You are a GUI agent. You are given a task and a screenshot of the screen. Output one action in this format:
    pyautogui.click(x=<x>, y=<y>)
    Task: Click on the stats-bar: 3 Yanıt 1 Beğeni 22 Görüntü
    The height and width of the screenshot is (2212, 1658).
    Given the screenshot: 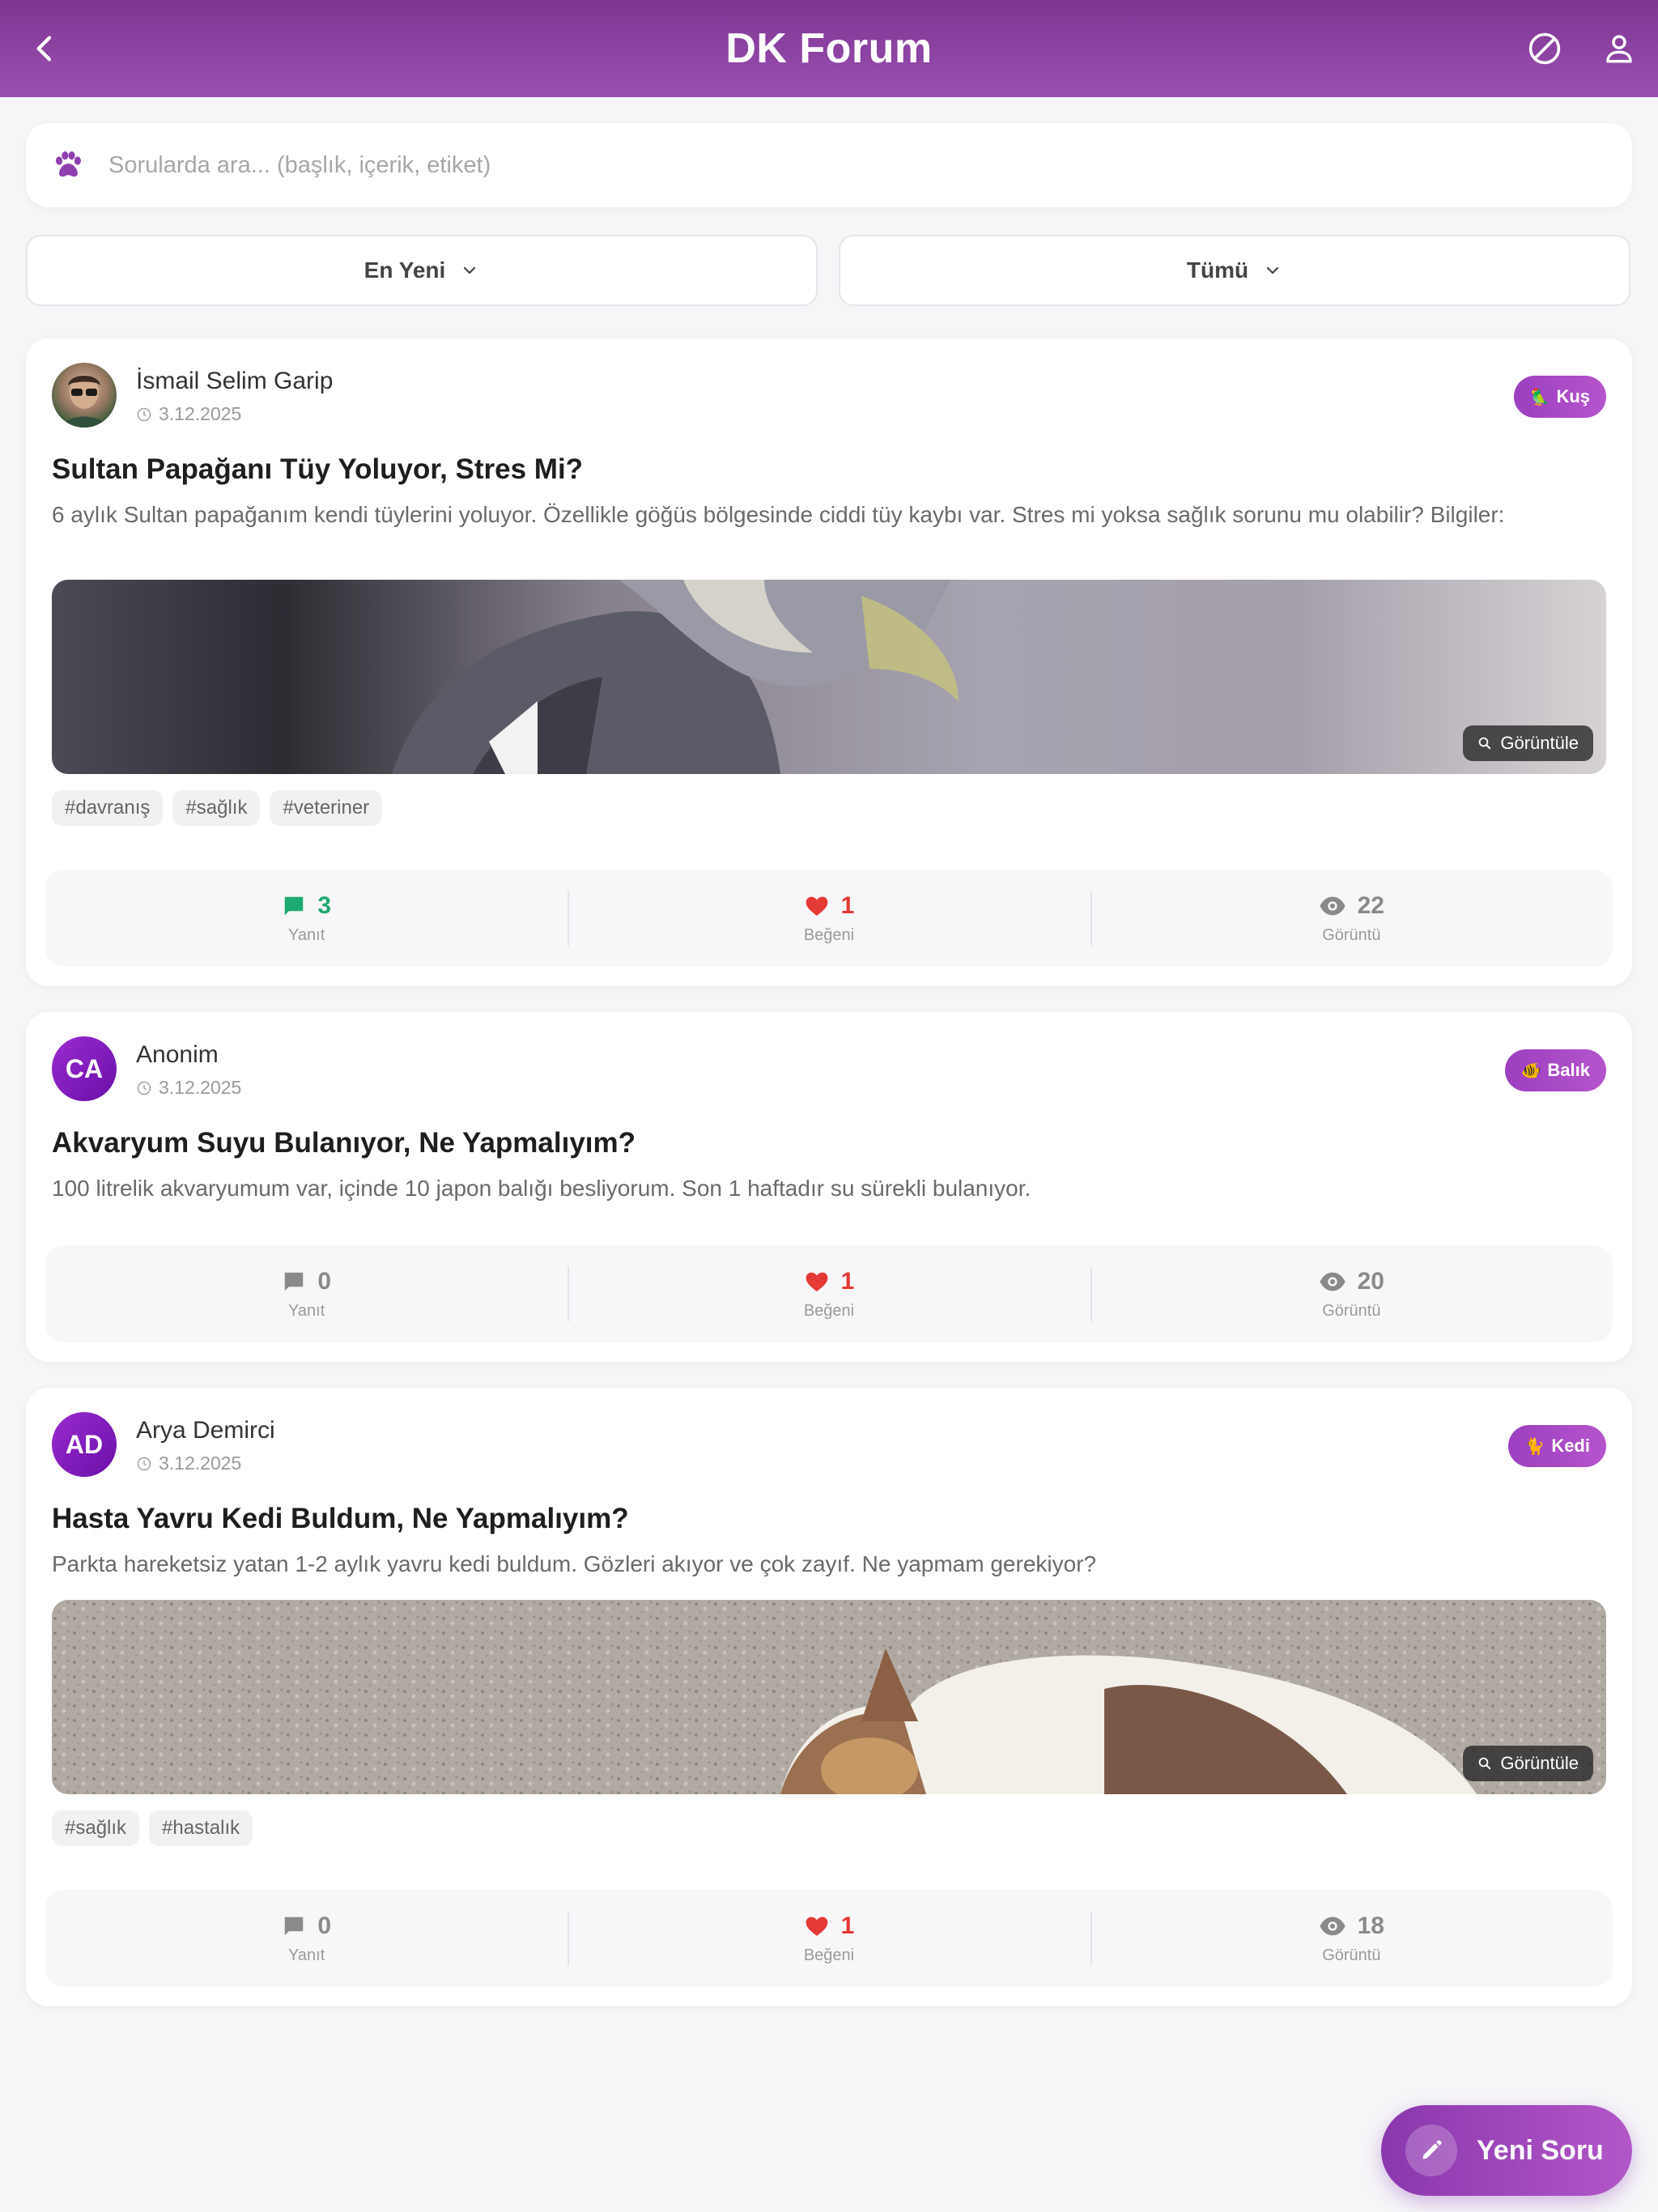 What is the action you would take?
    pyautogui.click(x=829, y=919)
    